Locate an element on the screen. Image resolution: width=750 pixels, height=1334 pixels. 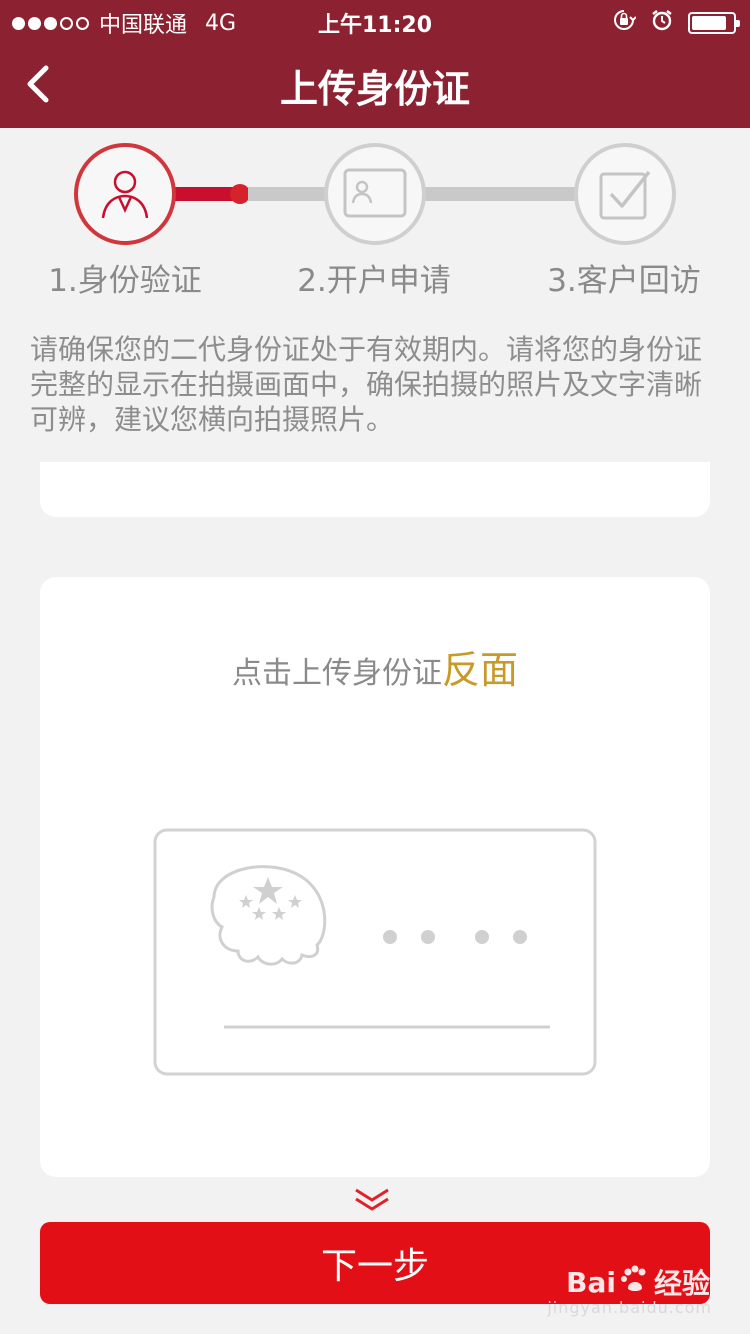
upload-front-card is located at coordinates (375, 489).